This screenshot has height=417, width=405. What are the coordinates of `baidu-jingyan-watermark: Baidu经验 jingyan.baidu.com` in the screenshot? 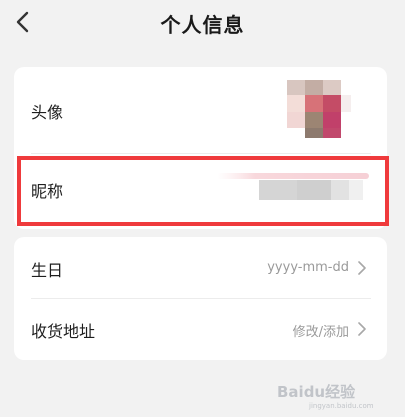 It's located at (325, 396).